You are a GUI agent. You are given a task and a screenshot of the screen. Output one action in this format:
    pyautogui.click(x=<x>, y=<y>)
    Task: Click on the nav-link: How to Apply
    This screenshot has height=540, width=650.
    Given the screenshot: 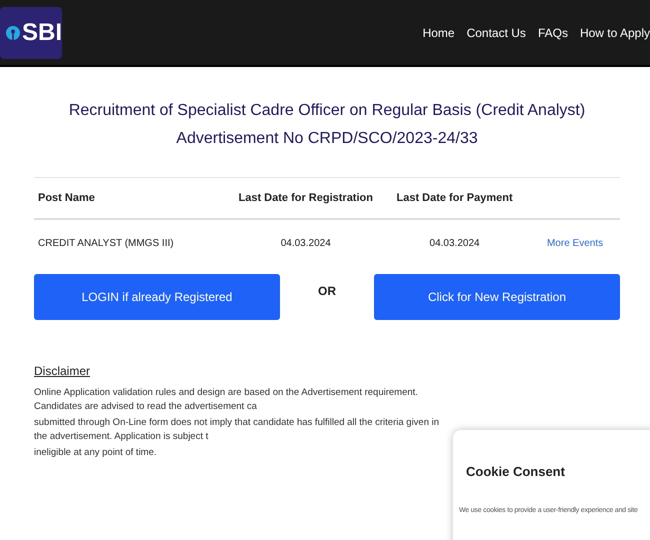 What is the action you would take?
    pyautogui.click(x=615, y=33)
    